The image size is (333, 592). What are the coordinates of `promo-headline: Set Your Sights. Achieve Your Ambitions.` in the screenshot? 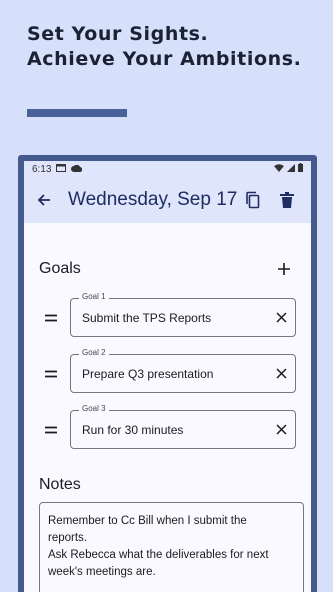 It's located at (164, 47).